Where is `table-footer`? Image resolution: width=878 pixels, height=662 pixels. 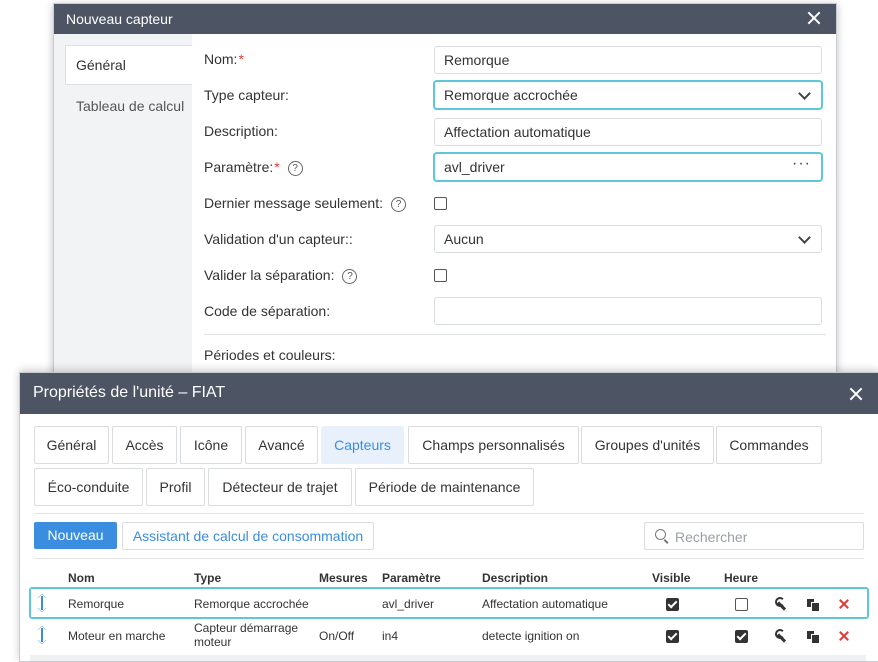 table-footer is located at coordinates (448, 658).